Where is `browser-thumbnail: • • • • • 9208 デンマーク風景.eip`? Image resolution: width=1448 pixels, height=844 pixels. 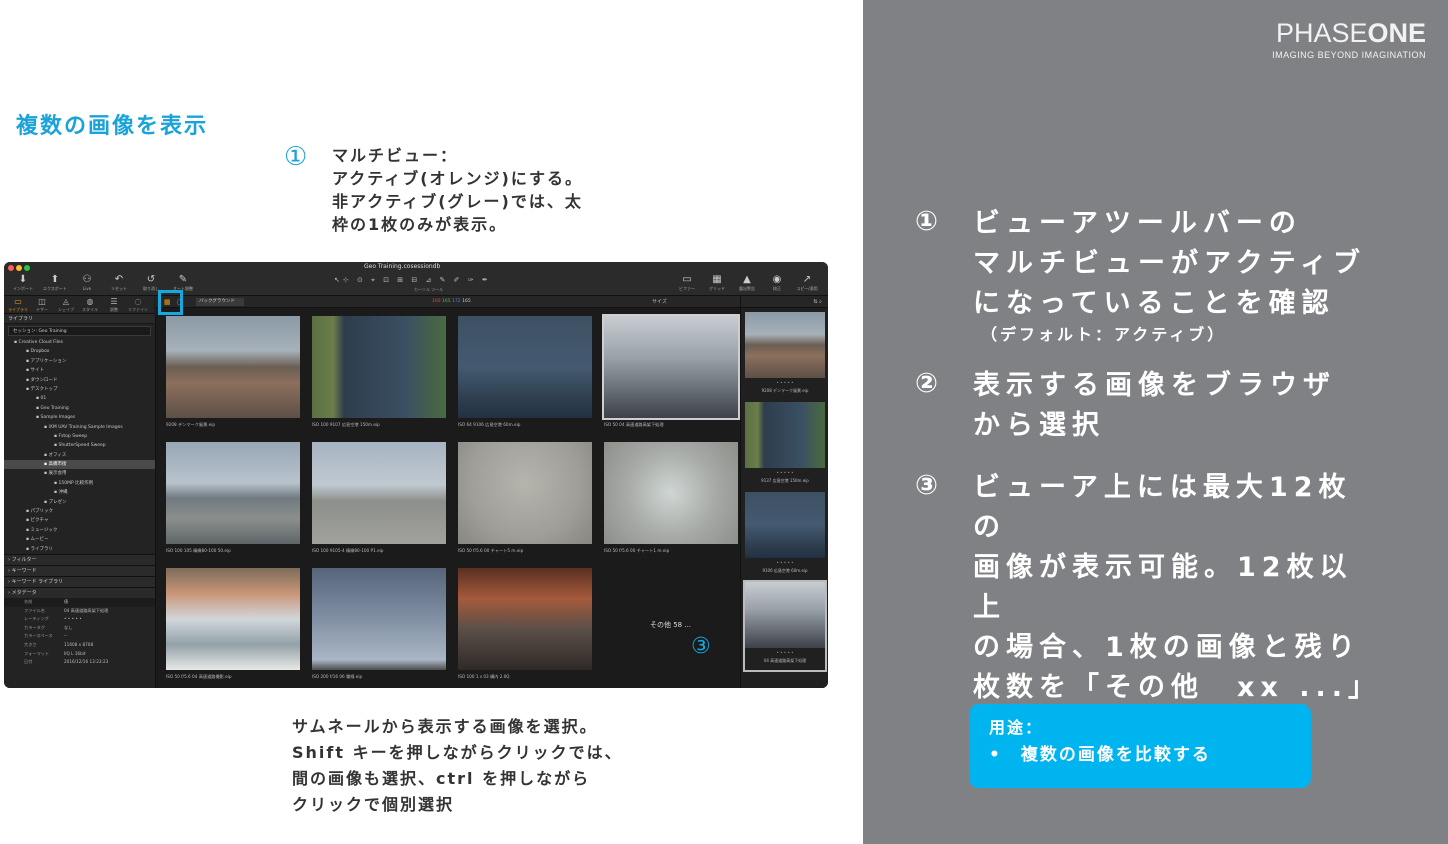 browser-thumbnail: • • • • • 9208 デンマーク風景.eip is located at coordinates (785, 356).